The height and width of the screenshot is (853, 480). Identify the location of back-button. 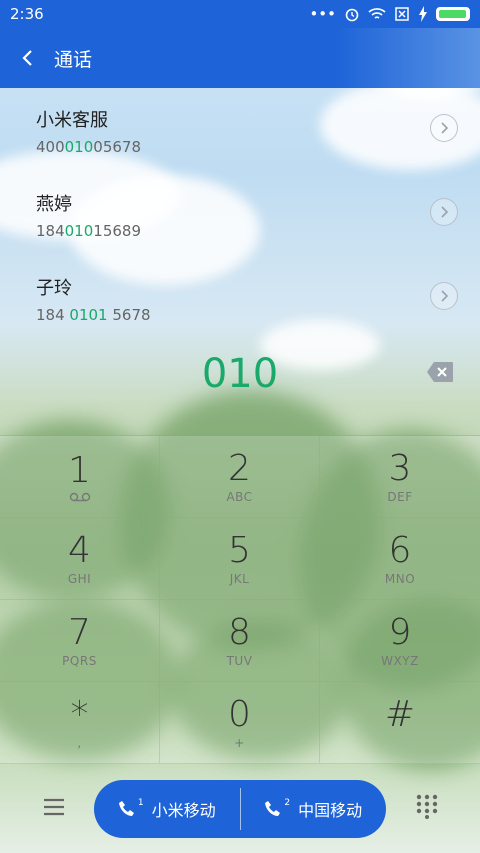
(28, 58).